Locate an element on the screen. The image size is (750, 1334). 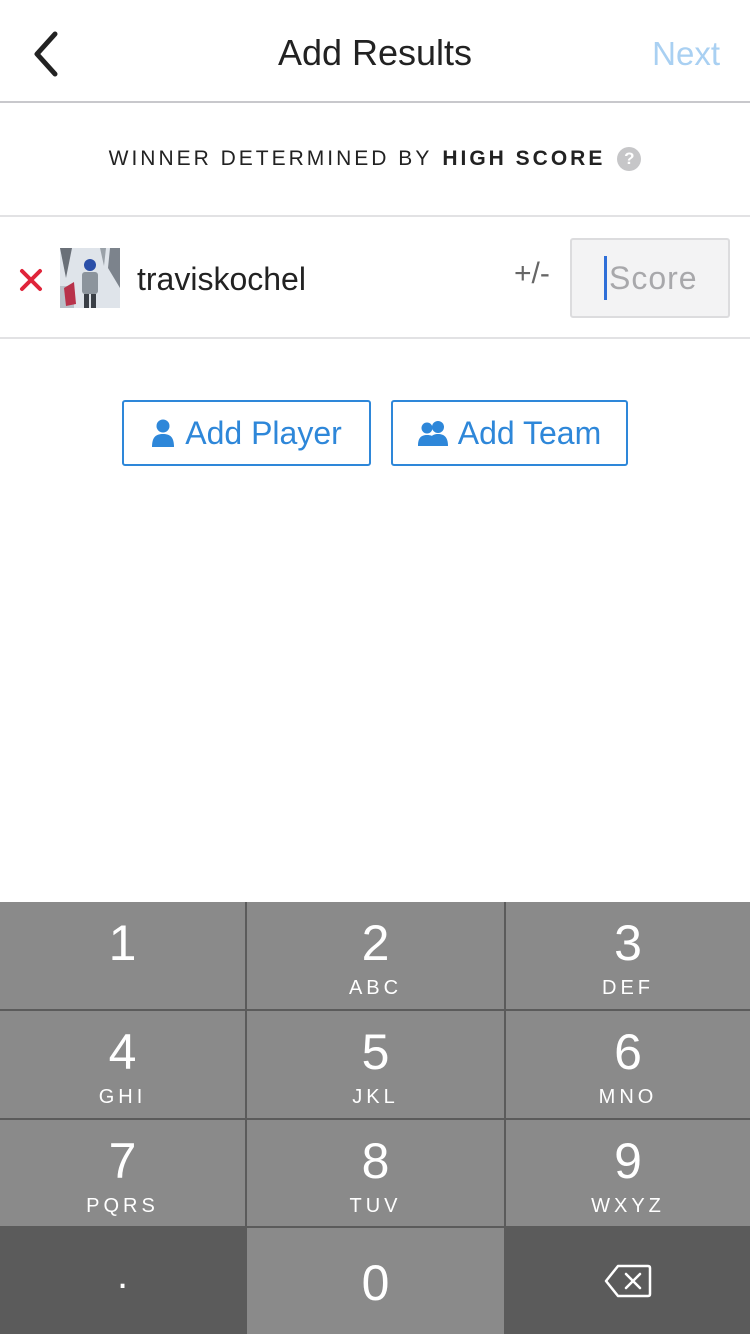
key-4: 4 GHI is located at coordinates (122, 1064).